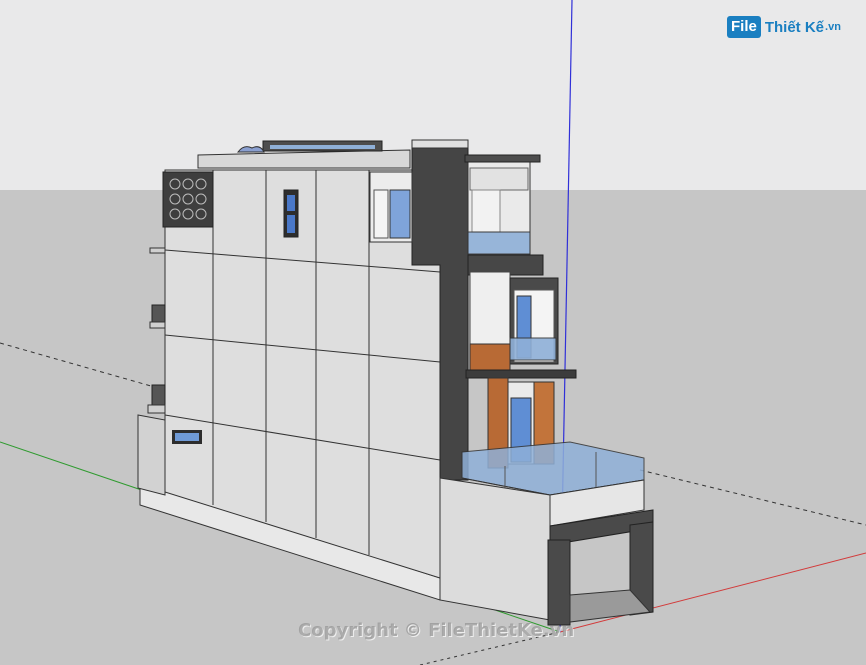 The width and height of the screenshot is (866, 665). I want to click on podium-side, so click(495, 549).